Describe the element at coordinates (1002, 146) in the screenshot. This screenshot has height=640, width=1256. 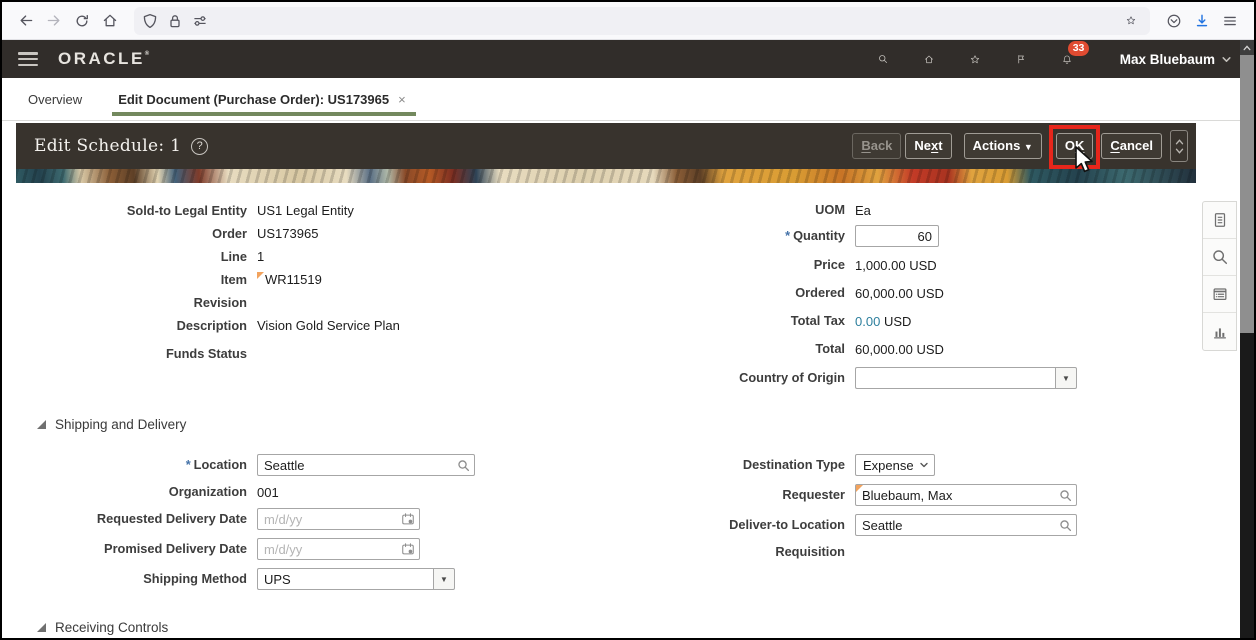
I see `actions-menu-button: Actions ▼` at that location.